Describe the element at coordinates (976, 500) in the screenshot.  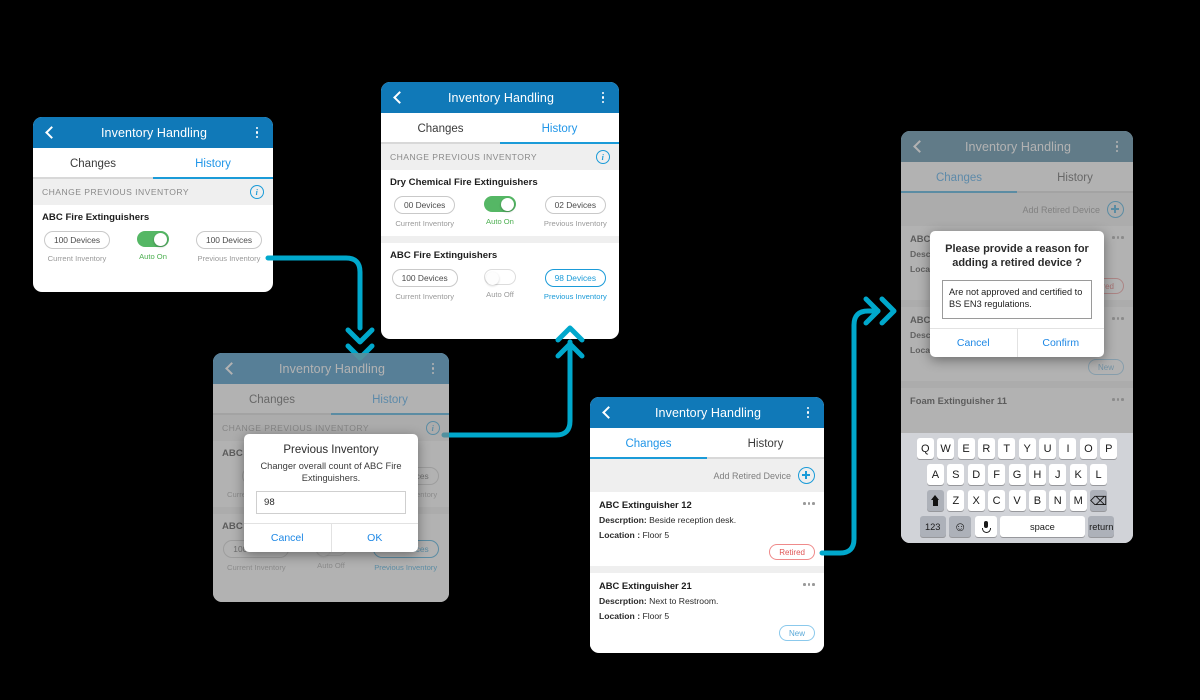
I see `key-x: X` at that location.